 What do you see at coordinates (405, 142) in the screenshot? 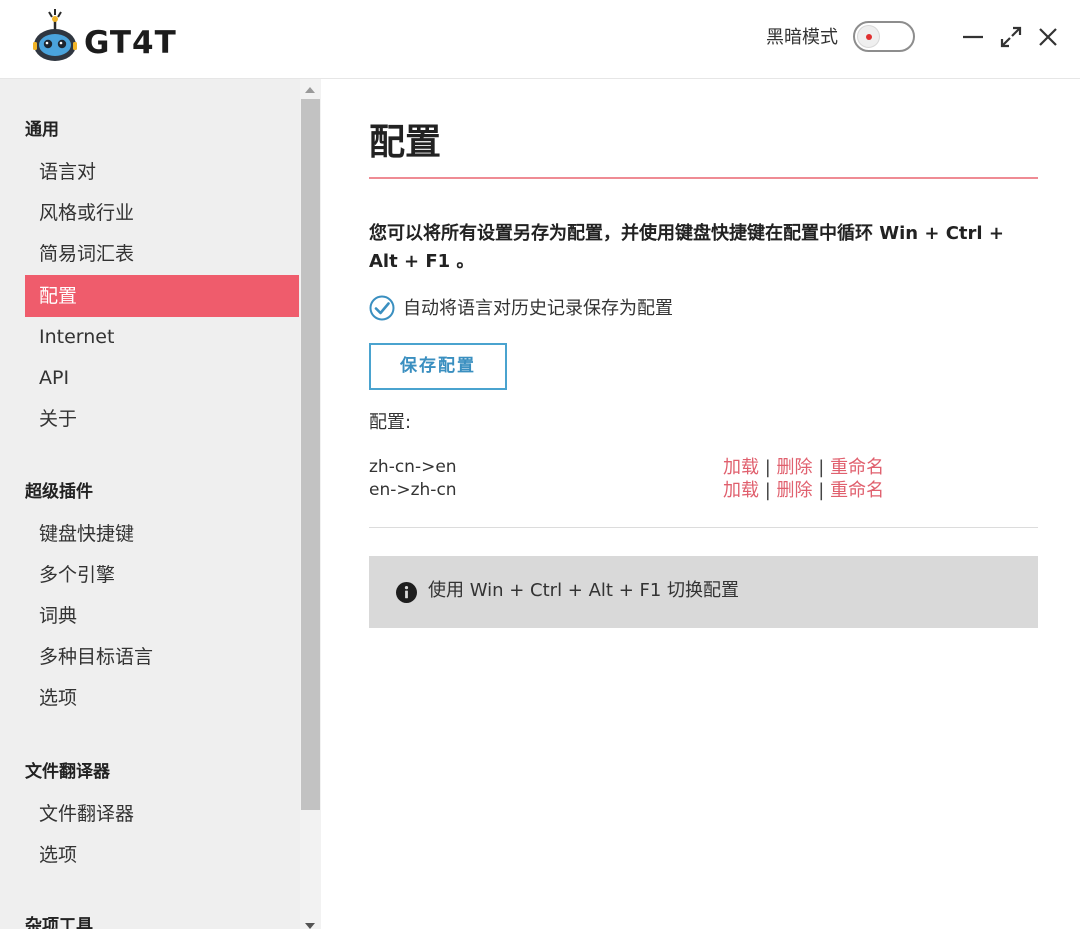
I see `page-title: 配置` at bounding box center [405, 142].